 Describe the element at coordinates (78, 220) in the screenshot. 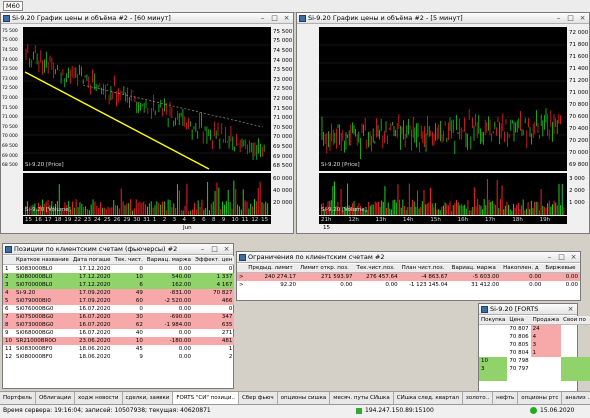

I see `date-tick: 22` at that location.